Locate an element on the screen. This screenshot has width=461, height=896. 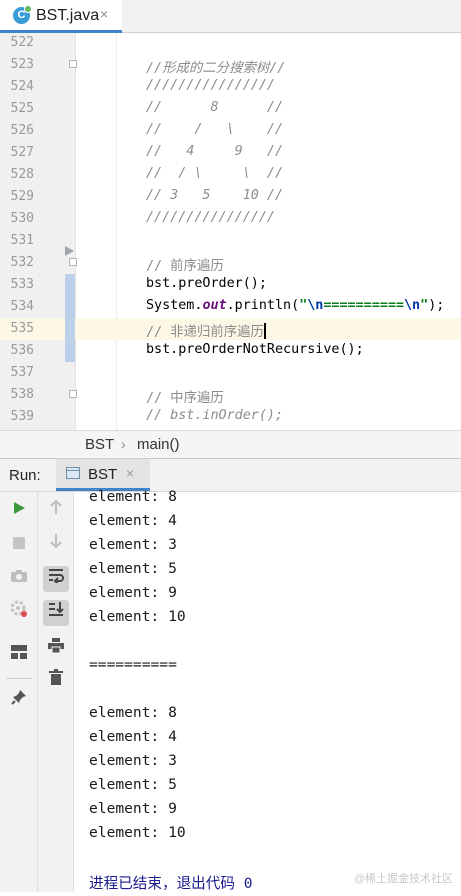
code-line: 536 bst.preOrderNotRecursive(); is located at coordinates (230, 351).